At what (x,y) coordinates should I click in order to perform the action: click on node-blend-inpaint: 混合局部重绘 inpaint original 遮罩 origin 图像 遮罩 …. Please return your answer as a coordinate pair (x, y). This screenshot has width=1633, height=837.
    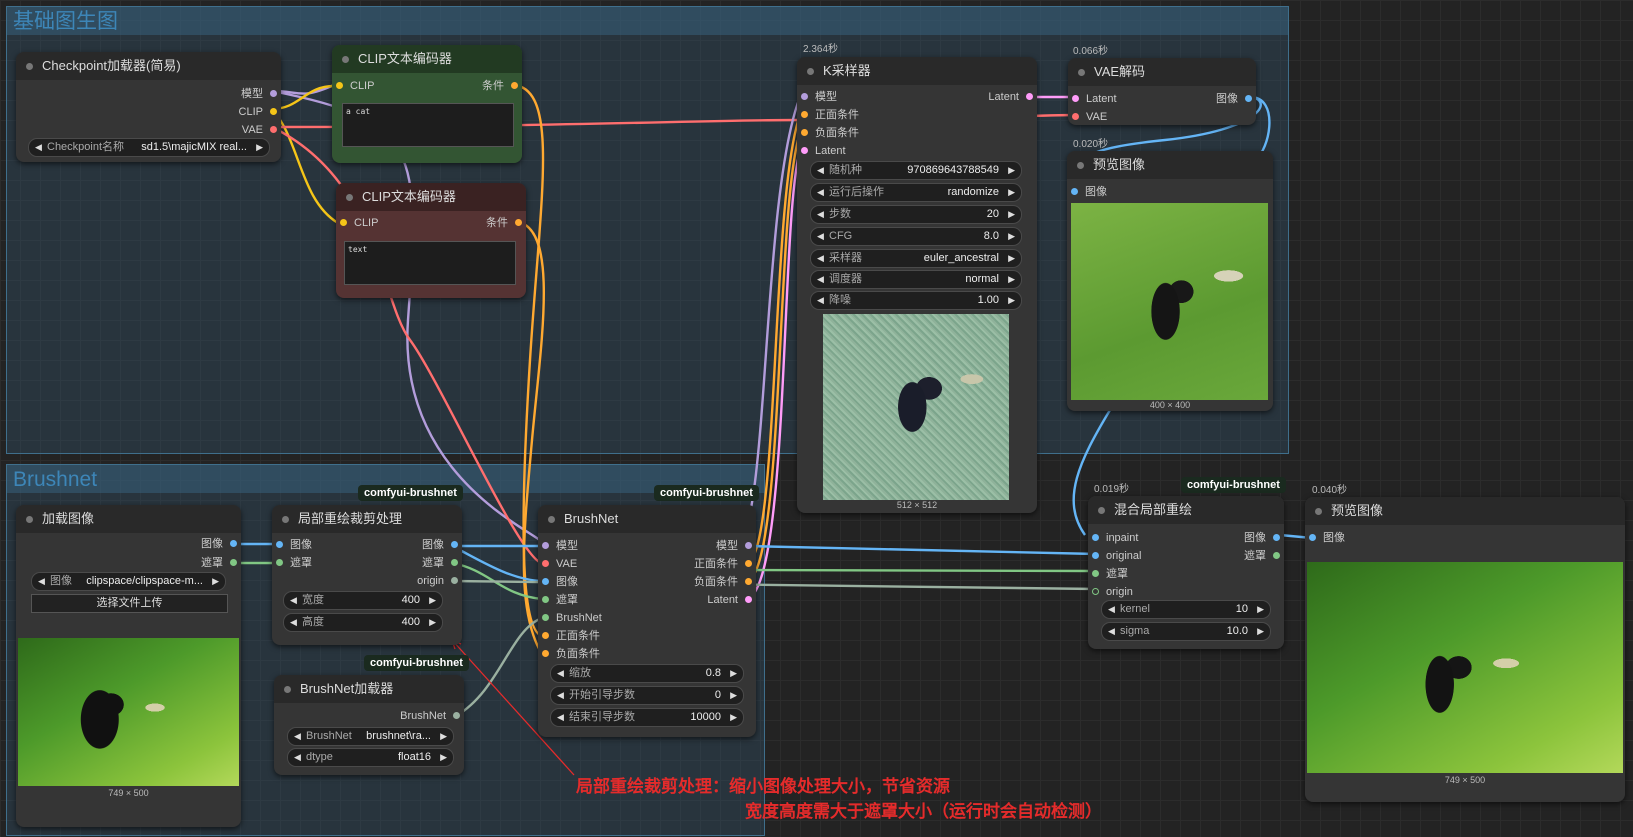
    Looking at the image, I should click on (1186, 572).